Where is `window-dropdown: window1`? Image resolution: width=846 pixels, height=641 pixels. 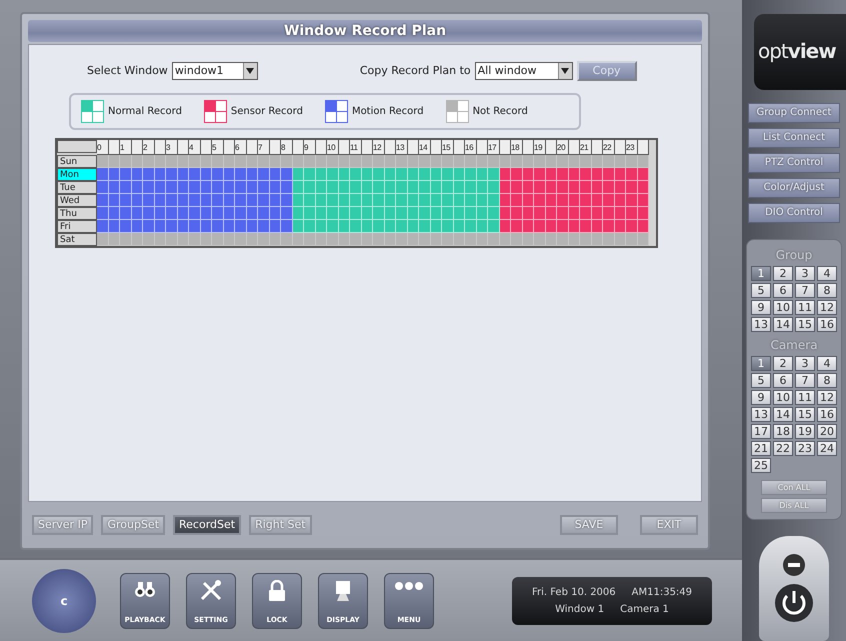
window-dropdown: window1 is located at coordinates (215, 71).